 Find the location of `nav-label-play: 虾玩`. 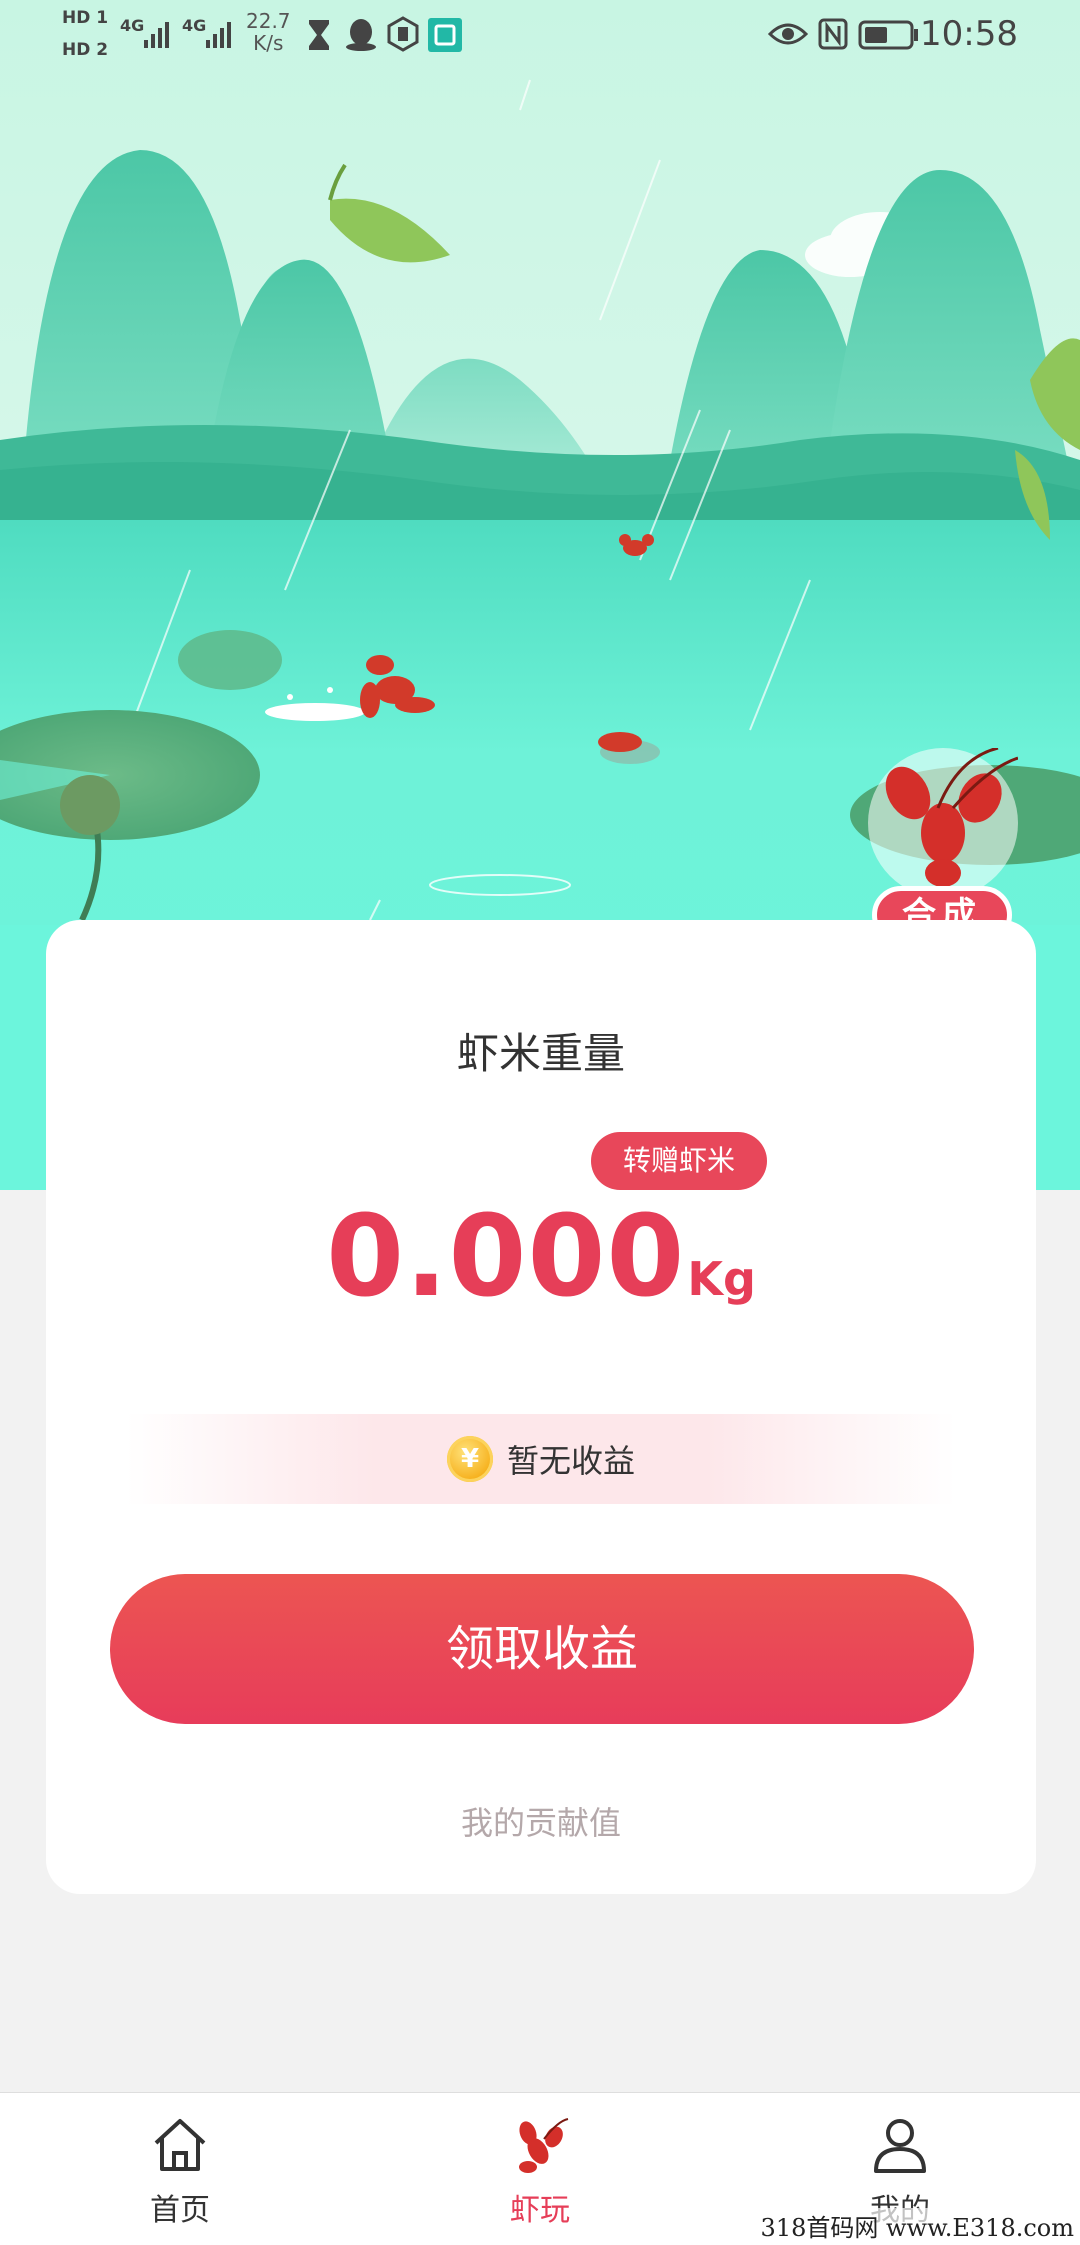

nav-label-play: 虾玩 is located at coordinates (540, 2210).